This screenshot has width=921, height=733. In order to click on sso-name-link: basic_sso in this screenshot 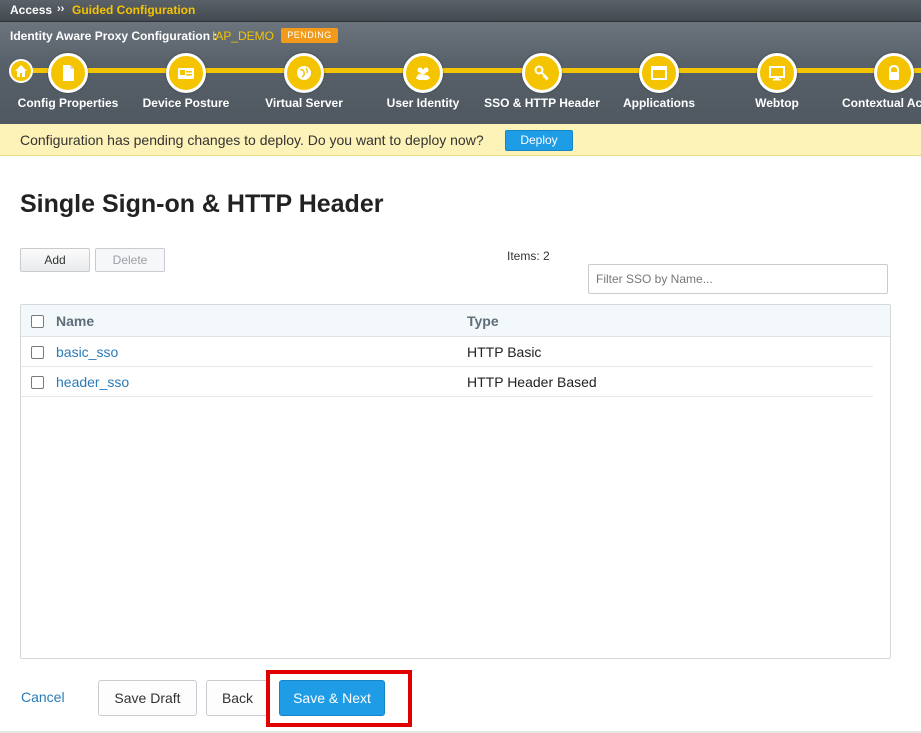, I will do `click(87, 352)`.